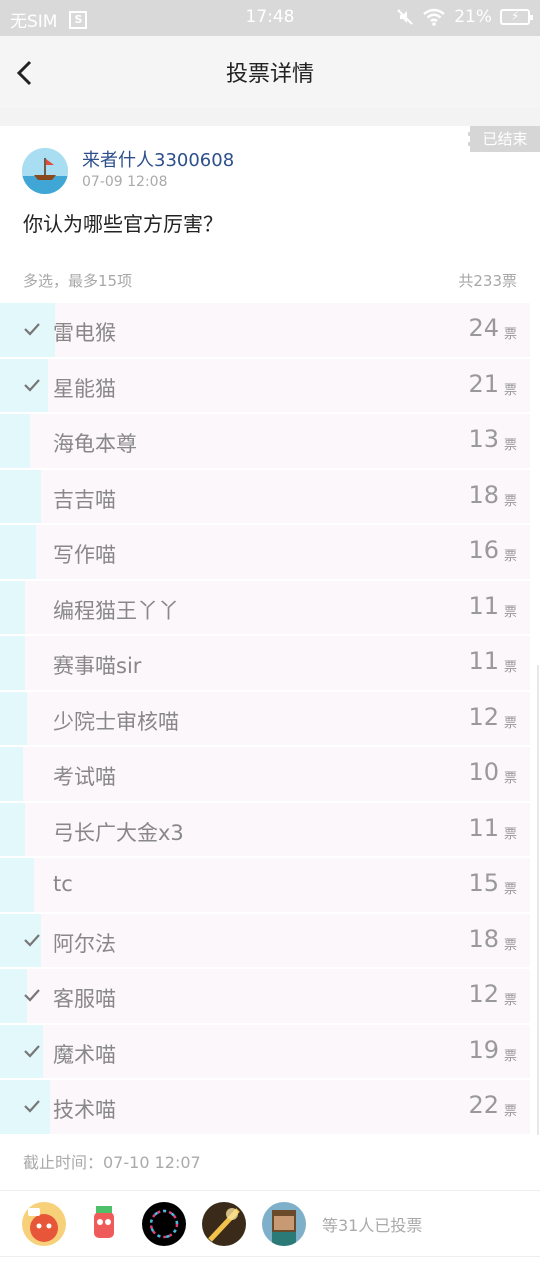  I want to click on option-label: 星能猫, so click(84, 388).